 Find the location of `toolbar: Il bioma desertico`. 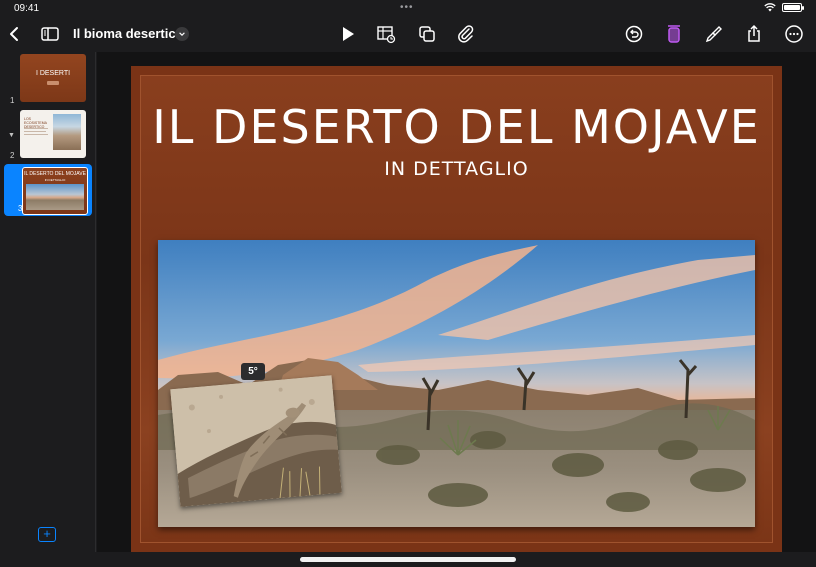

toolbar: Il bioma desertico is located at coordinates (408, 34).